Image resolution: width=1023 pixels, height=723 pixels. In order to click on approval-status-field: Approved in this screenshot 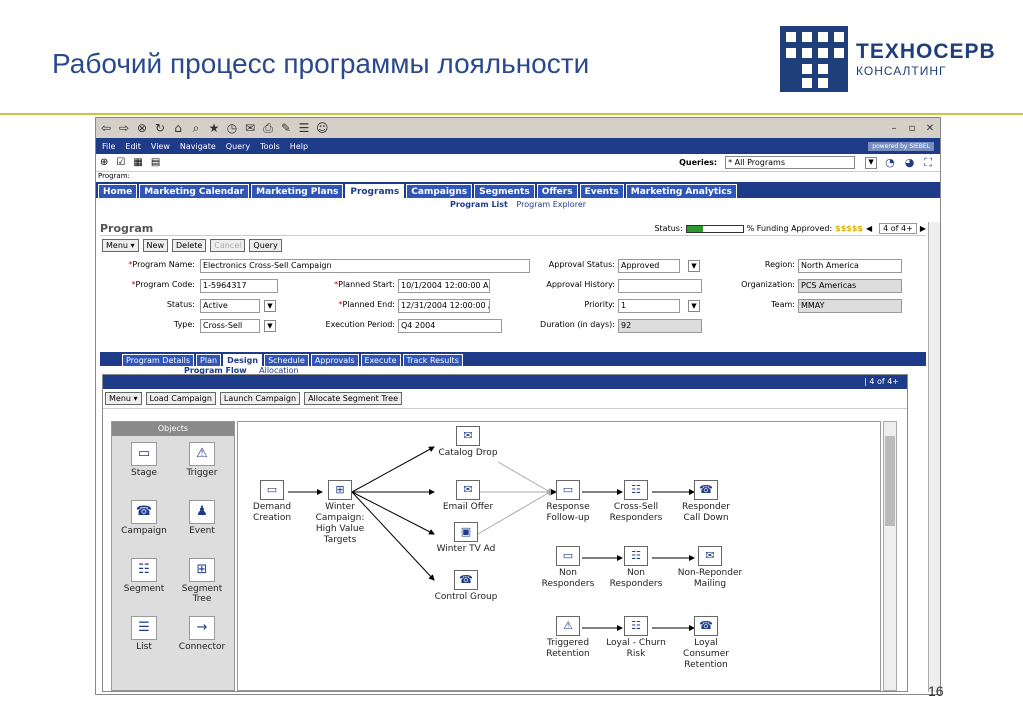, I will do `click(649, 266)`.